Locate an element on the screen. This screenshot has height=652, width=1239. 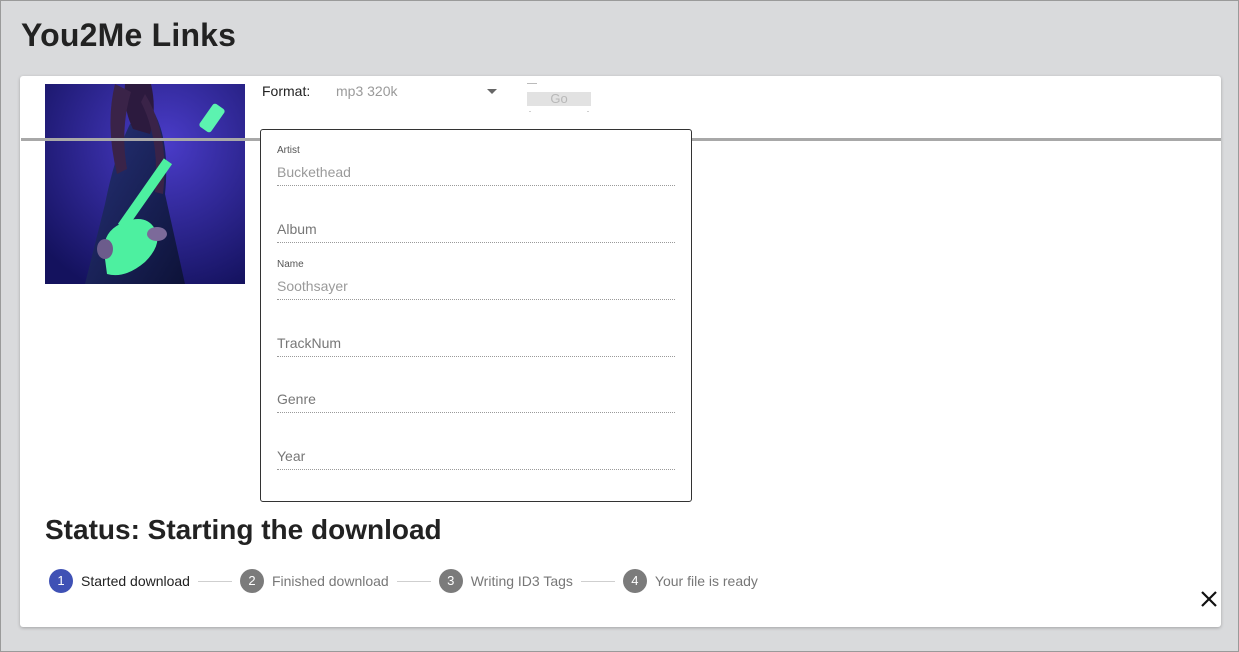
chevron-down-icon is located at coordinates (492, 91).